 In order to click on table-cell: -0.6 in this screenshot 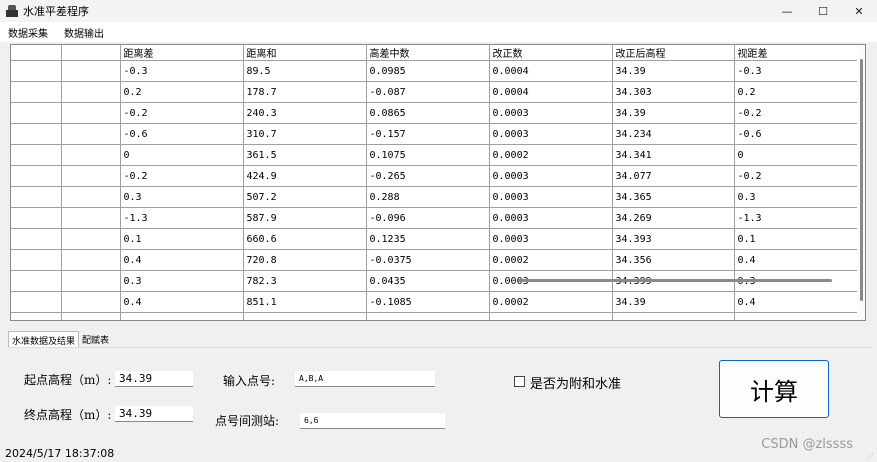, I will do `click(182, 134)`.